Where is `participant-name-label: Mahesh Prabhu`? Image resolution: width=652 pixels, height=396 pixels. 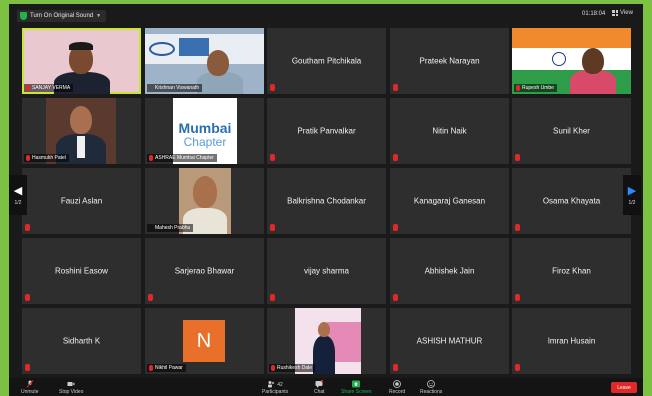
participant-name-label: Mahesh Prabhu is located at coordinates (170, 228).